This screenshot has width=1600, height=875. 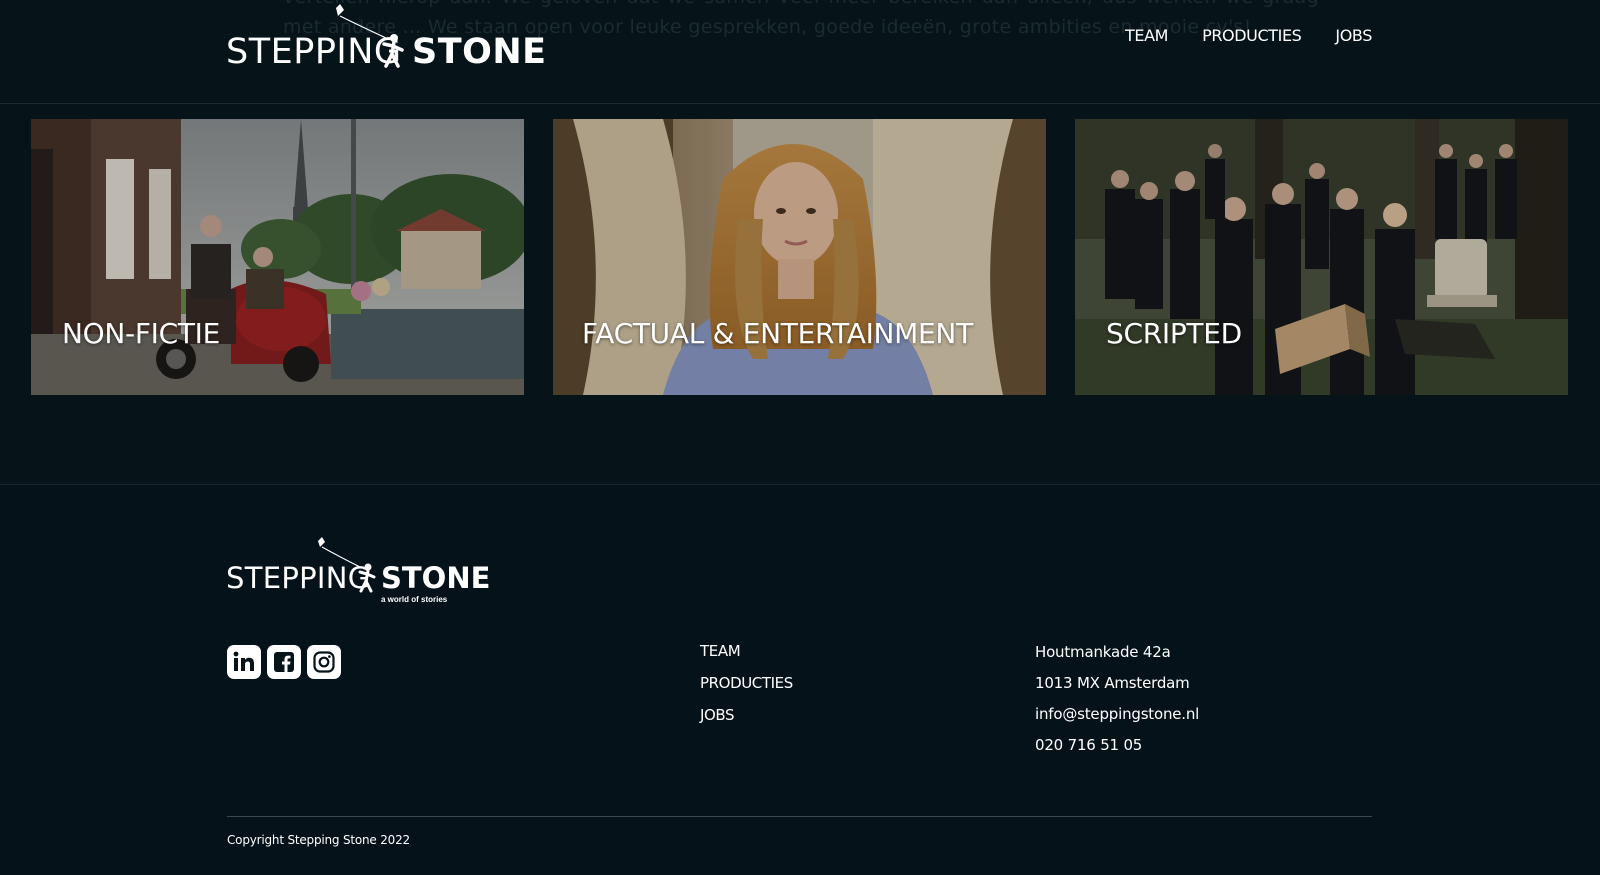 What do you see at coordinates (799, 816) in the screenshot?
I see `footer-divider` at bounding box center [799, 816].